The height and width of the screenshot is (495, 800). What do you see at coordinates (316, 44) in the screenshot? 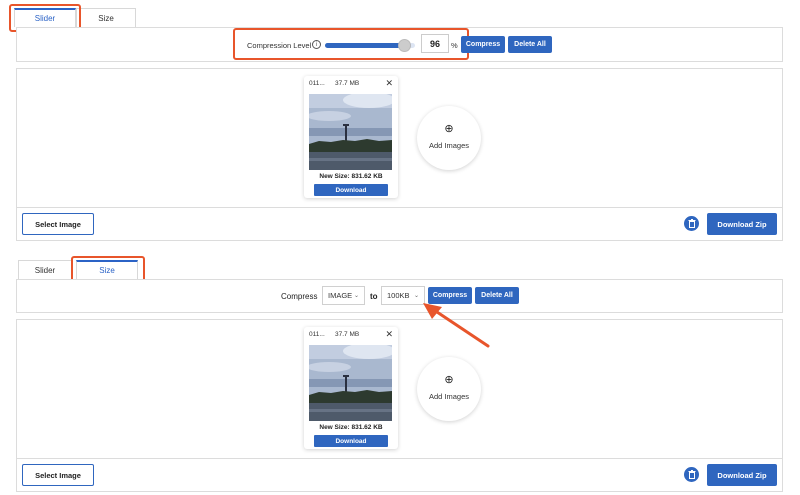
I see `info-icon: i` at bounding box center [316, 44].